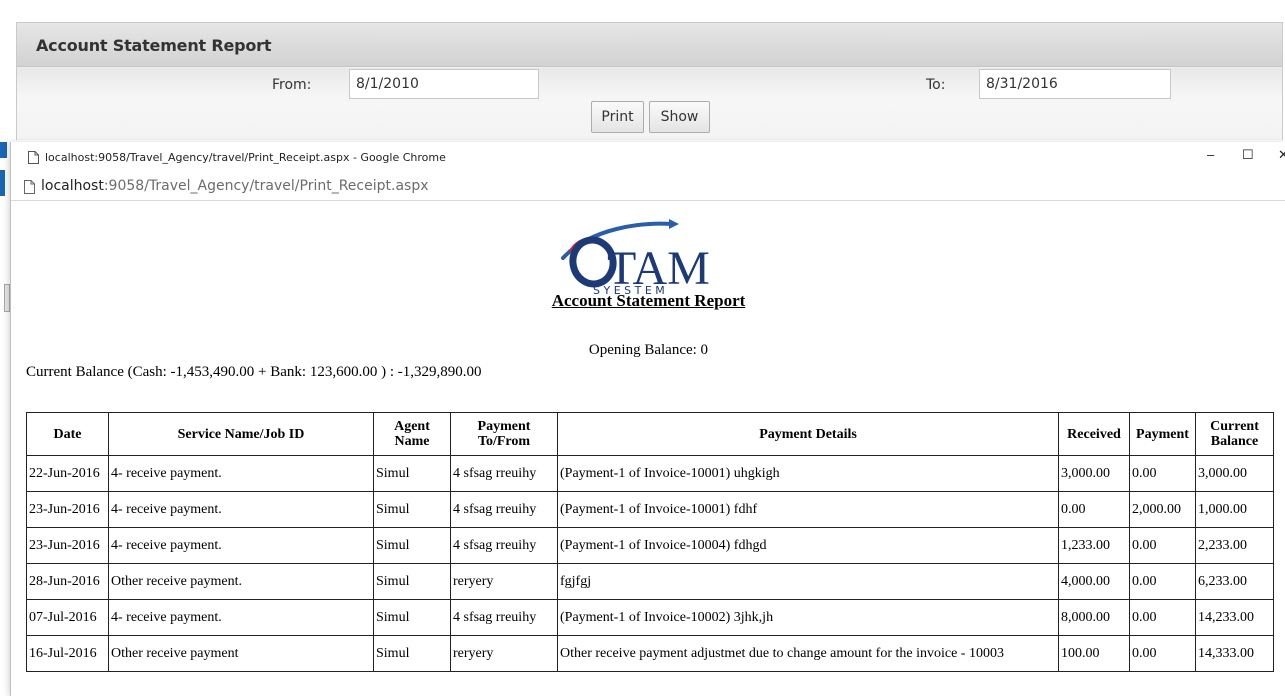 The width and height of the screenshot is (1285, 696). What do you see at coordinates (412, 434) in the screenshot?
I see `col-header-agent: Agent Name` at bounding box center [412, 434].